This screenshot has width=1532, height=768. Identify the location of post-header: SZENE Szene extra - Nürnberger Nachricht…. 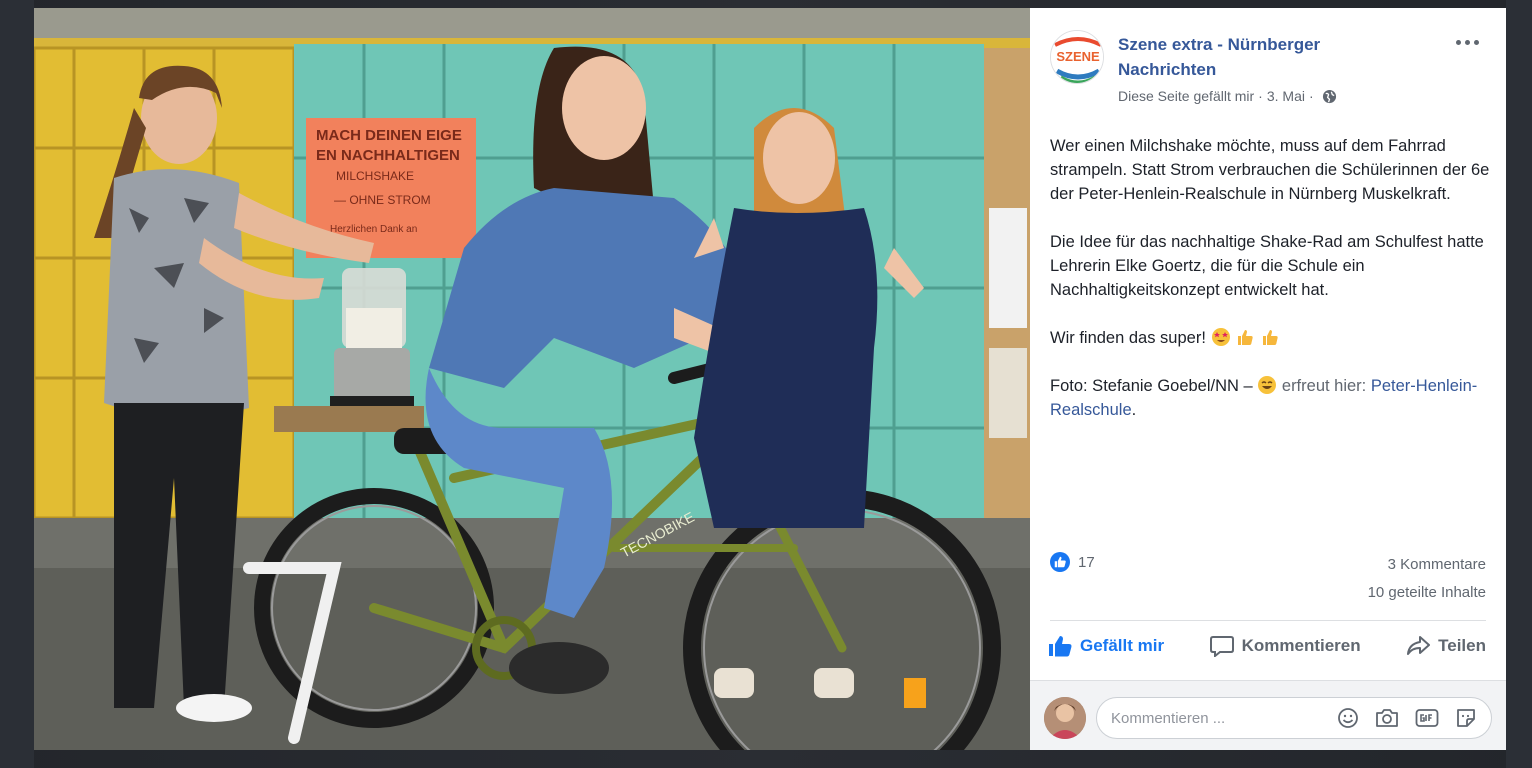
(1268, 68).